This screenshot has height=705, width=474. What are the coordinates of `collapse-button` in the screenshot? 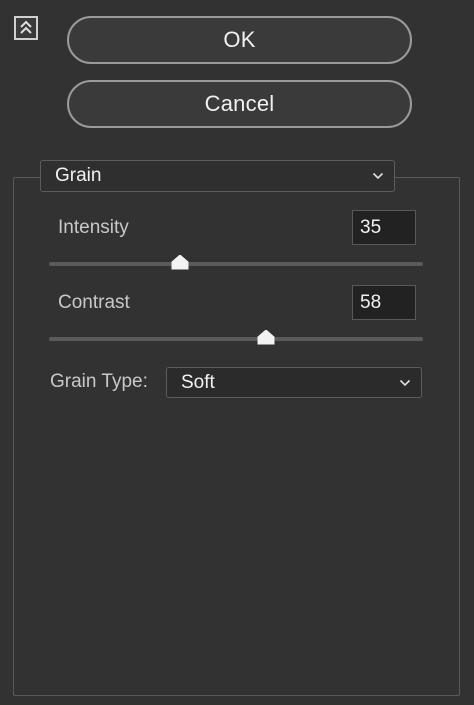 It's located at (26, 28).